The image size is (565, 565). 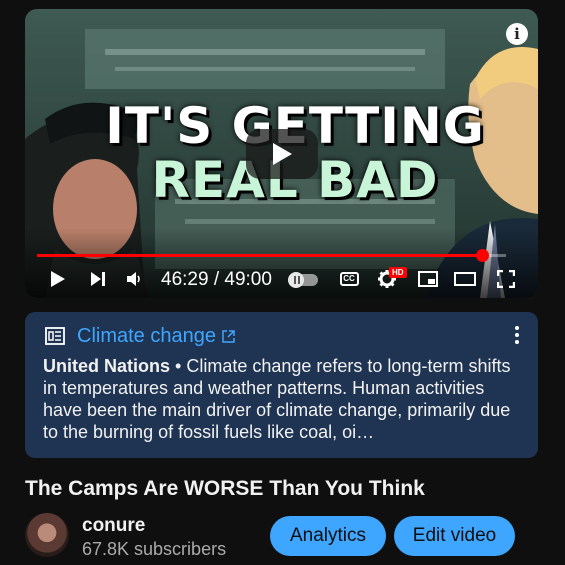 I want to click on captions-icon: CC, so click(x=349, y=279).